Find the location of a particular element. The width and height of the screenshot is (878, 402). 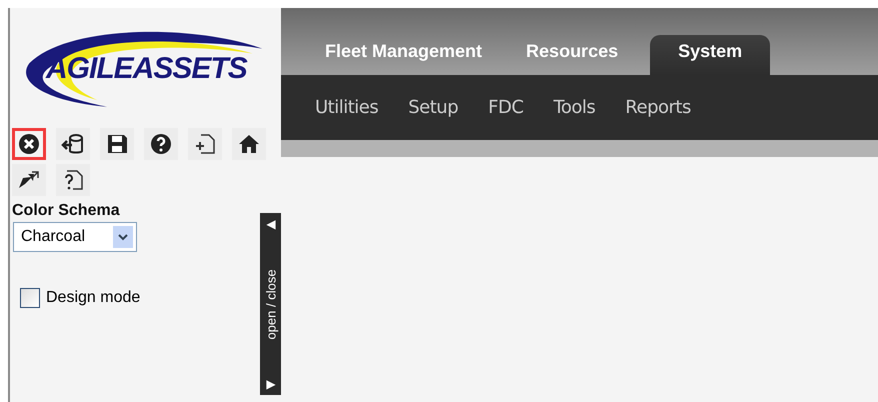

page-plus-icon is located at coordinates (205, 144).